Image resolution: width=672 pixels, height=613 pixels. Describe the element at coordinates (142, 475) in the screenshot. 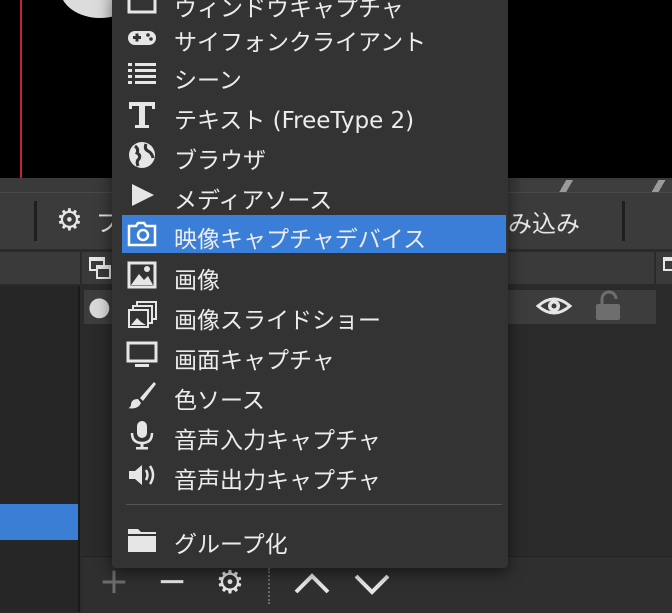

I see `speaker-icon` at that location.